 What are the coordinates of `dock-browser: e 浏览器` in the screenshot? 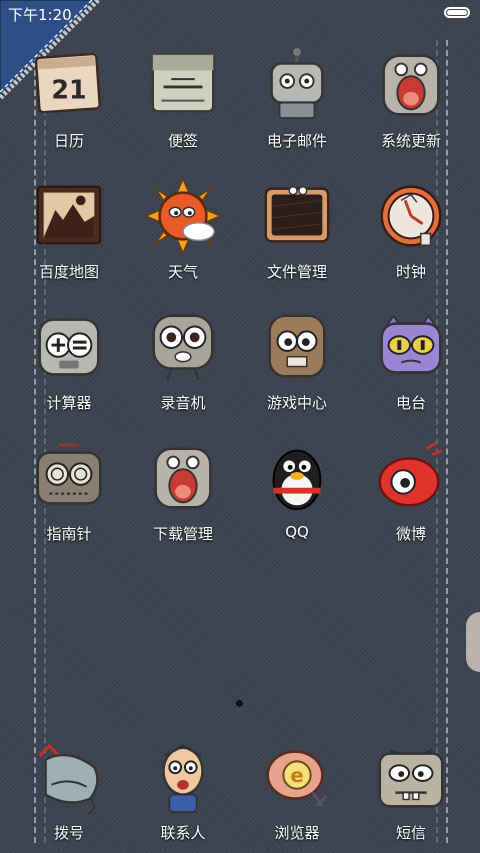 It's located at (297, 790).